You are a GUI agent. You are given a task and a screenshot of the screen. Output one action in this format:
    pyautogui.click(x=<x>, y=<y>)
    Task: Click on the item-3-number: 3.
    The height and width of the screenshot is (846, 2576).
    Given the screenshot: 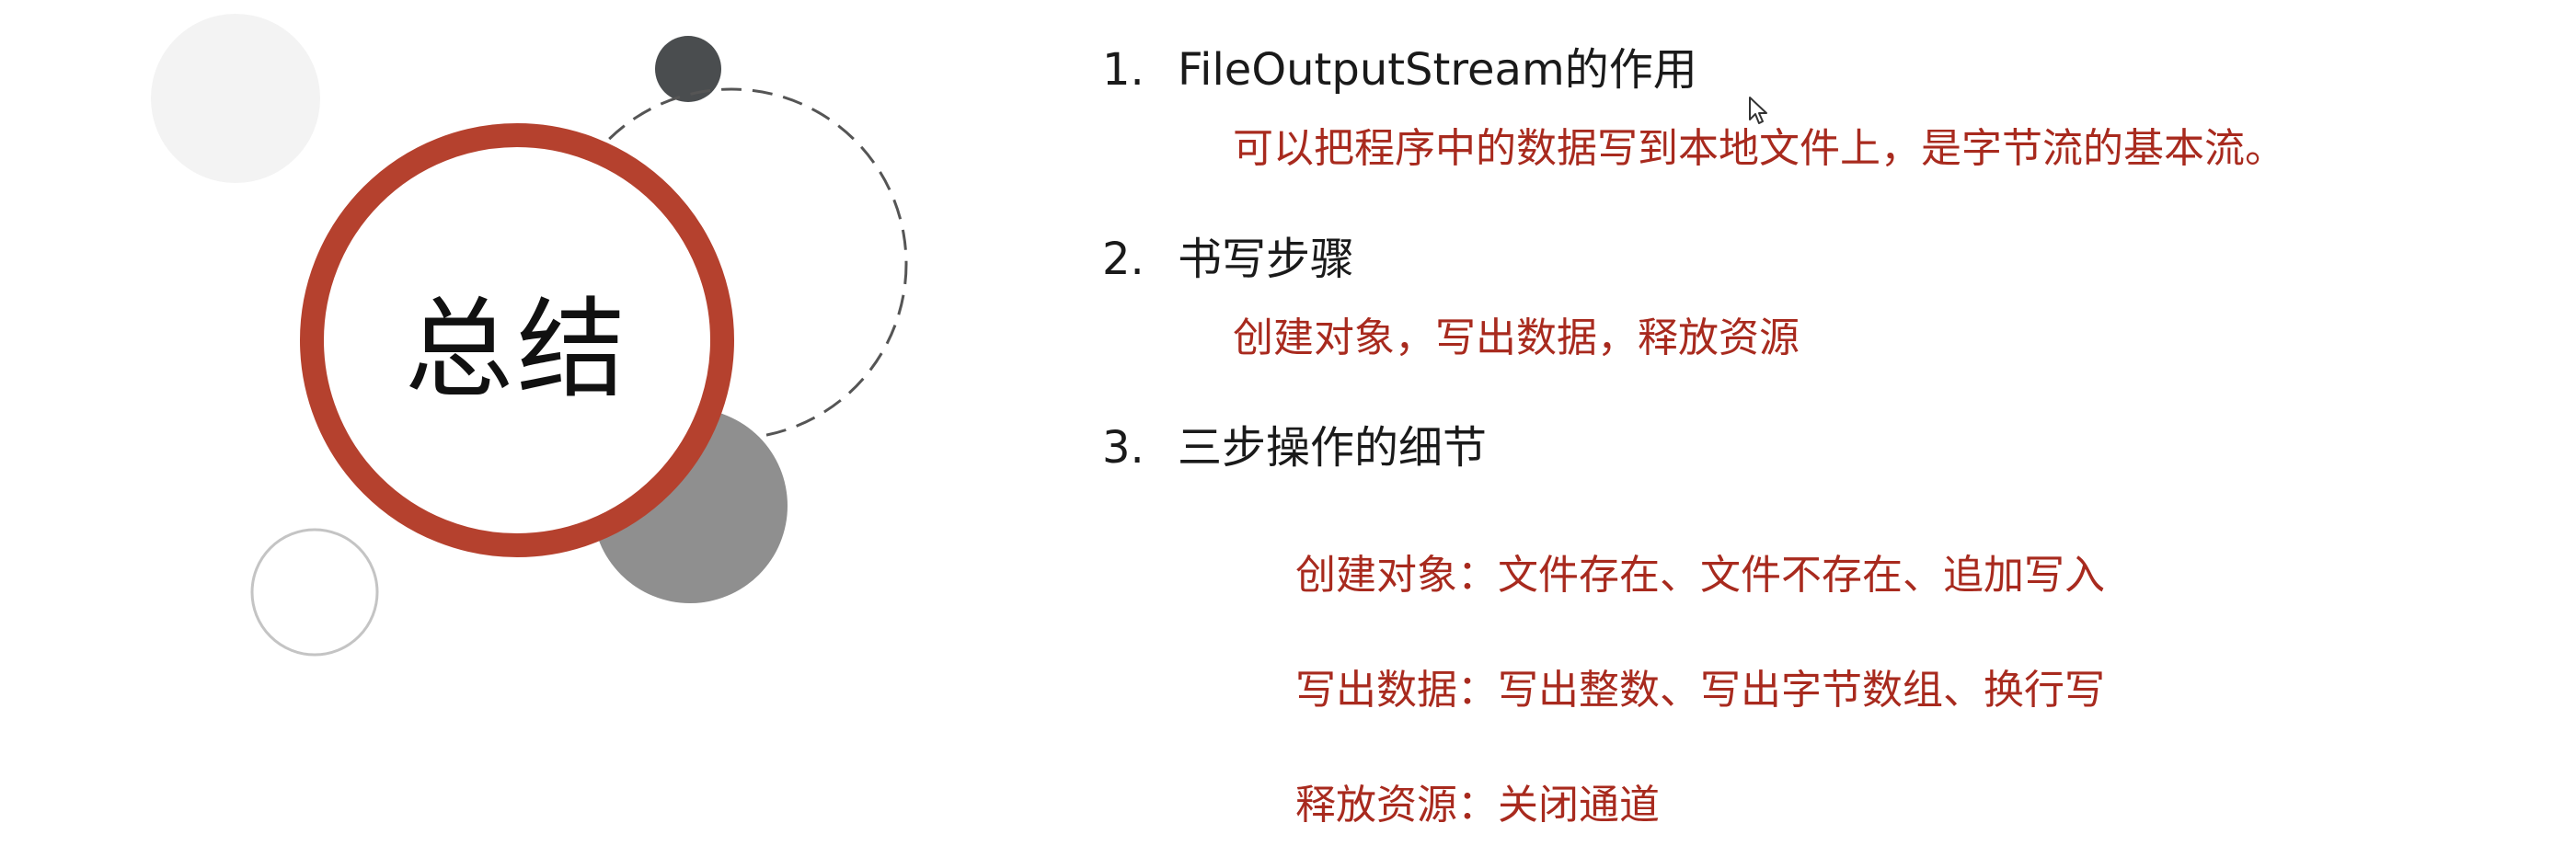 What is the action you would take?
    pyautogui.click(x=1123, y=448)
    